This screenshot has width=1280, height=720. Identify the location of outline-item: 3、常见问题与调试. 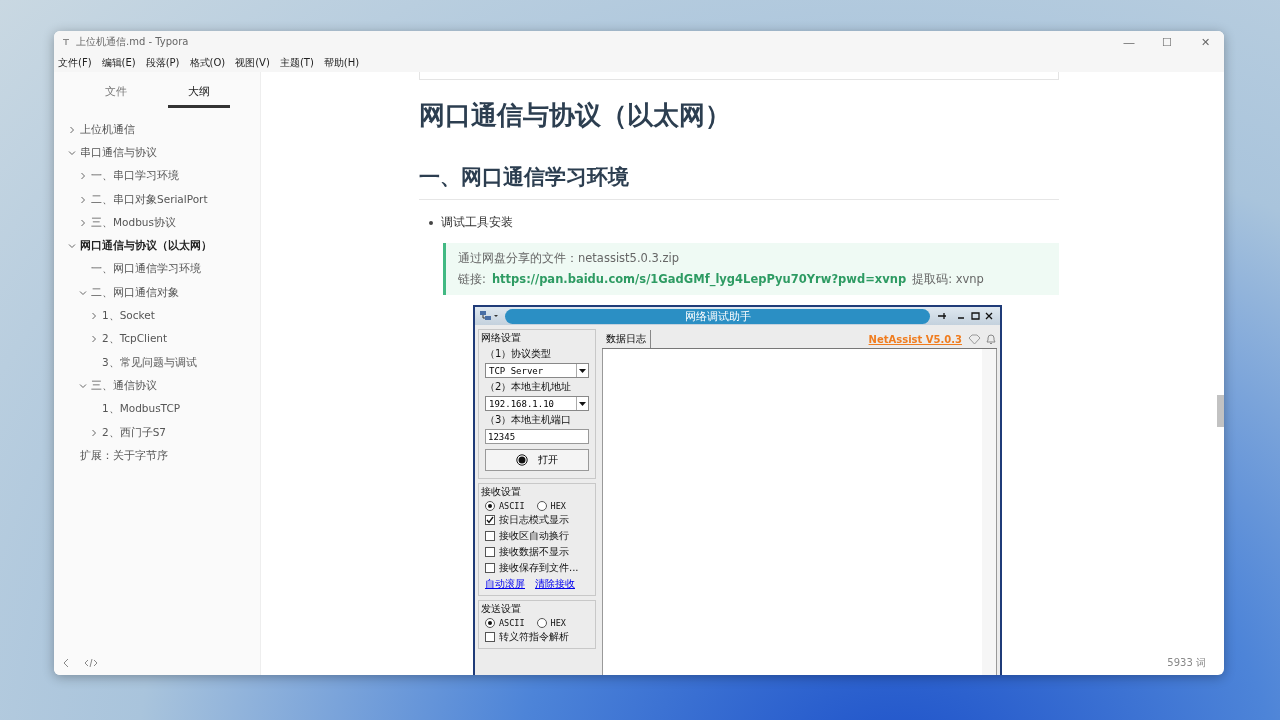
(149, 362).